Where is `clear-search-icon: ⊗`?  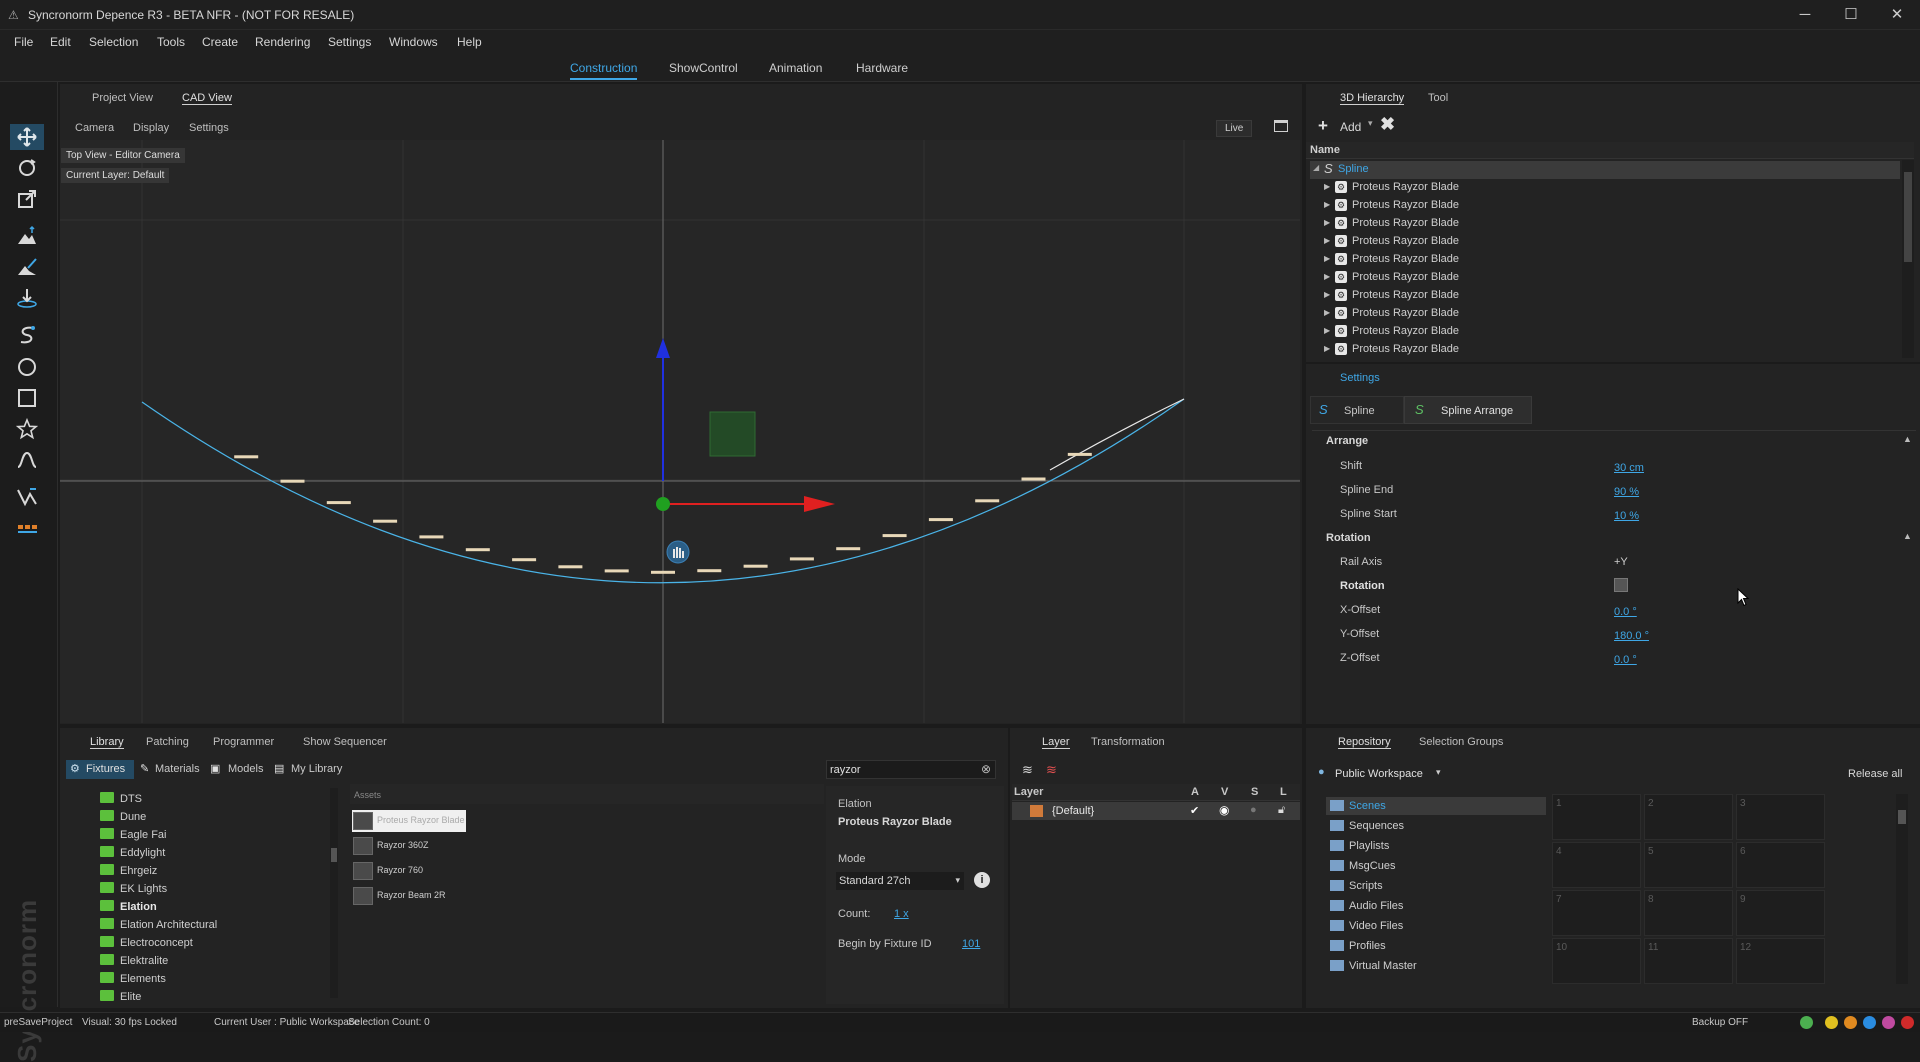
clear-search-icon: ⊗ is located at coordinates (986, 769).